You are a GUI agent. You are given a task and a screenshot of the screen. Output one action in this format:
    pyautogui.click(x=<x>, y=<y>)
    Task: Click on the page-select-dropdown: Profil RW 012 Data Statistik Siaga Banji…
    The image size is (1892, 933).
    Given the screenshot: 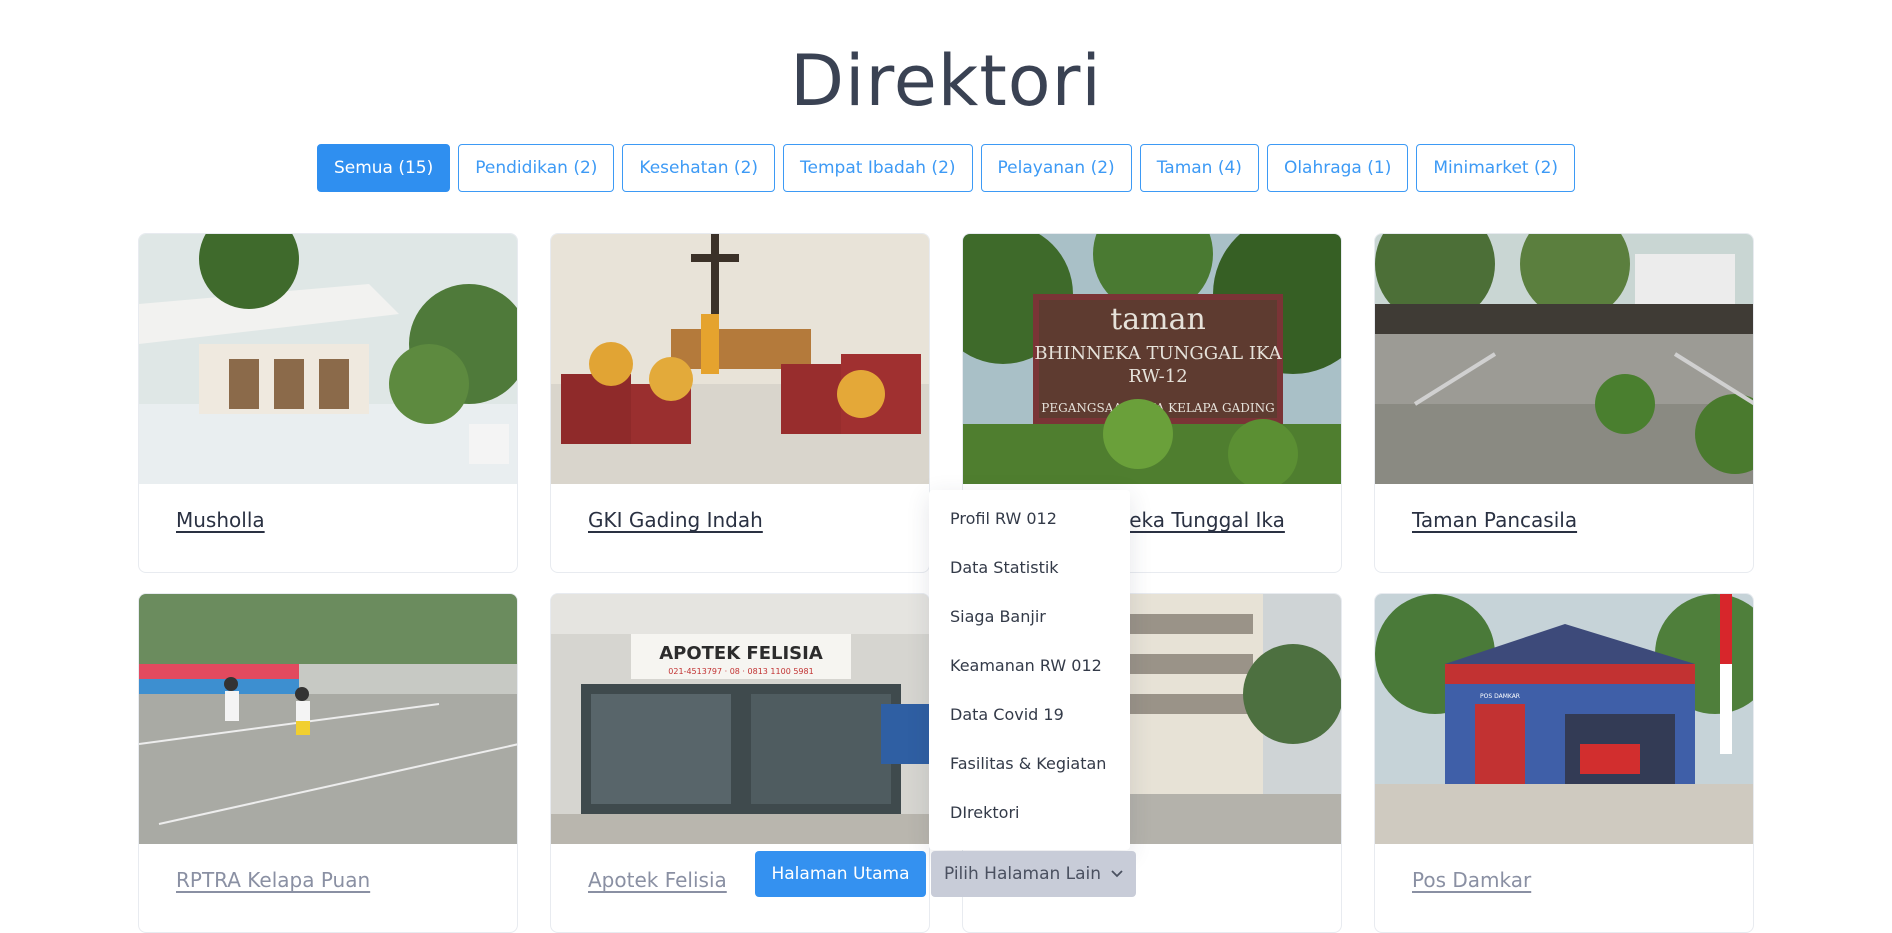 What is the action you would take?
    pyautogui.click(x=1029, y=670)
    